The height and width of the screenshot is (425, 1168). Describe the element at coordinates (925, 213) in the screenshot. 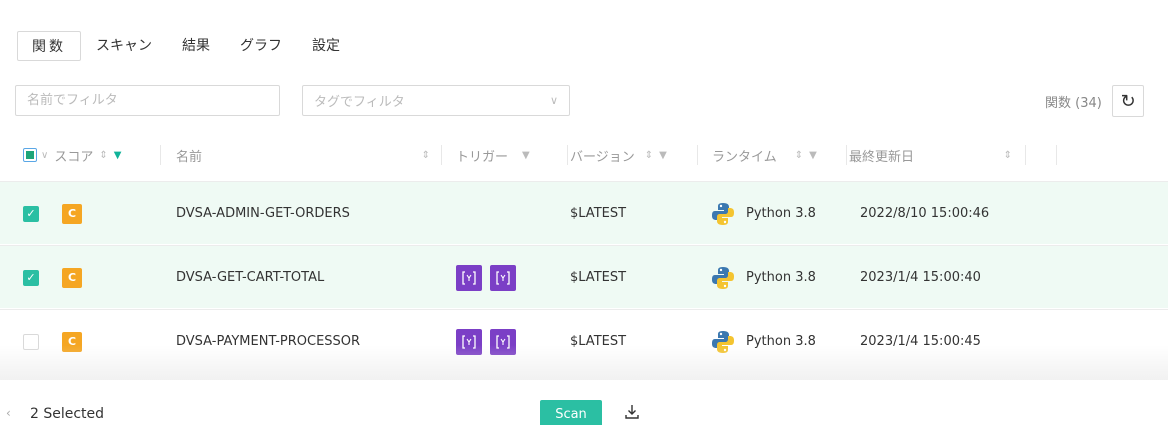

I see `updated-cell: 2022/8/10 15:00:46` at that location.